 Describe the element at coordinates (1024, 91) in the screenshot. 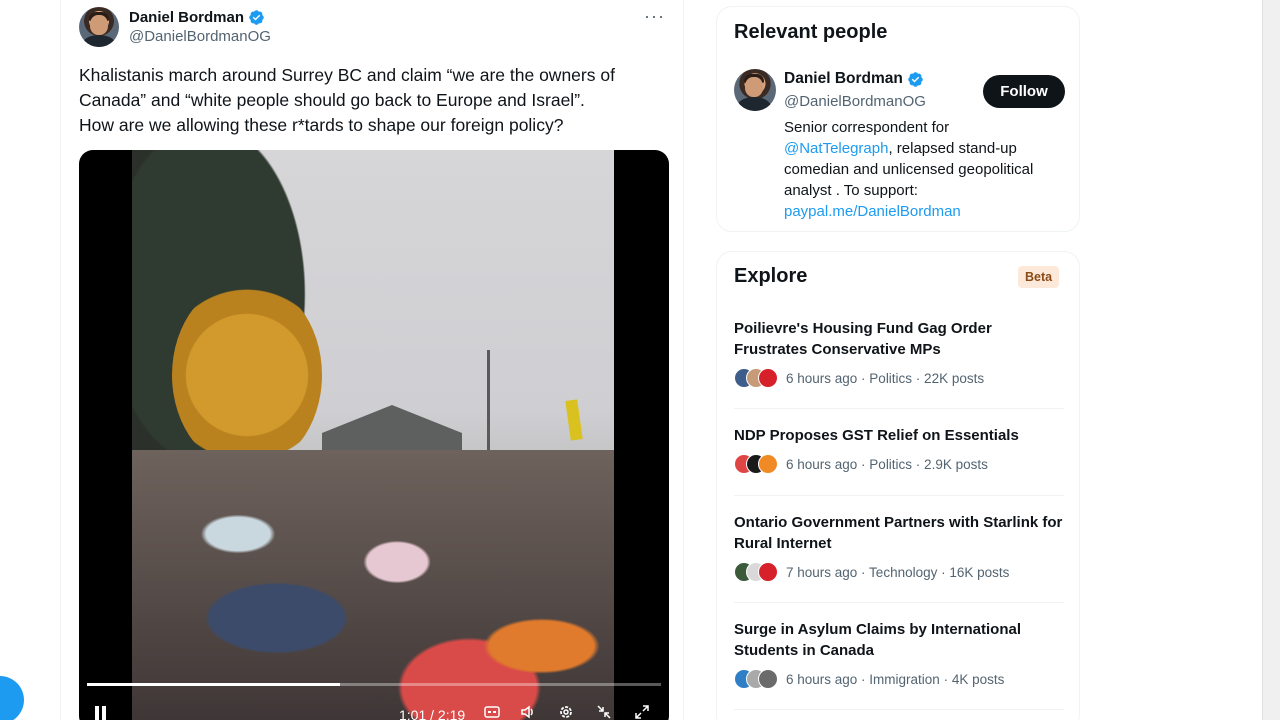

I see `follow-button: Follow` at that location.